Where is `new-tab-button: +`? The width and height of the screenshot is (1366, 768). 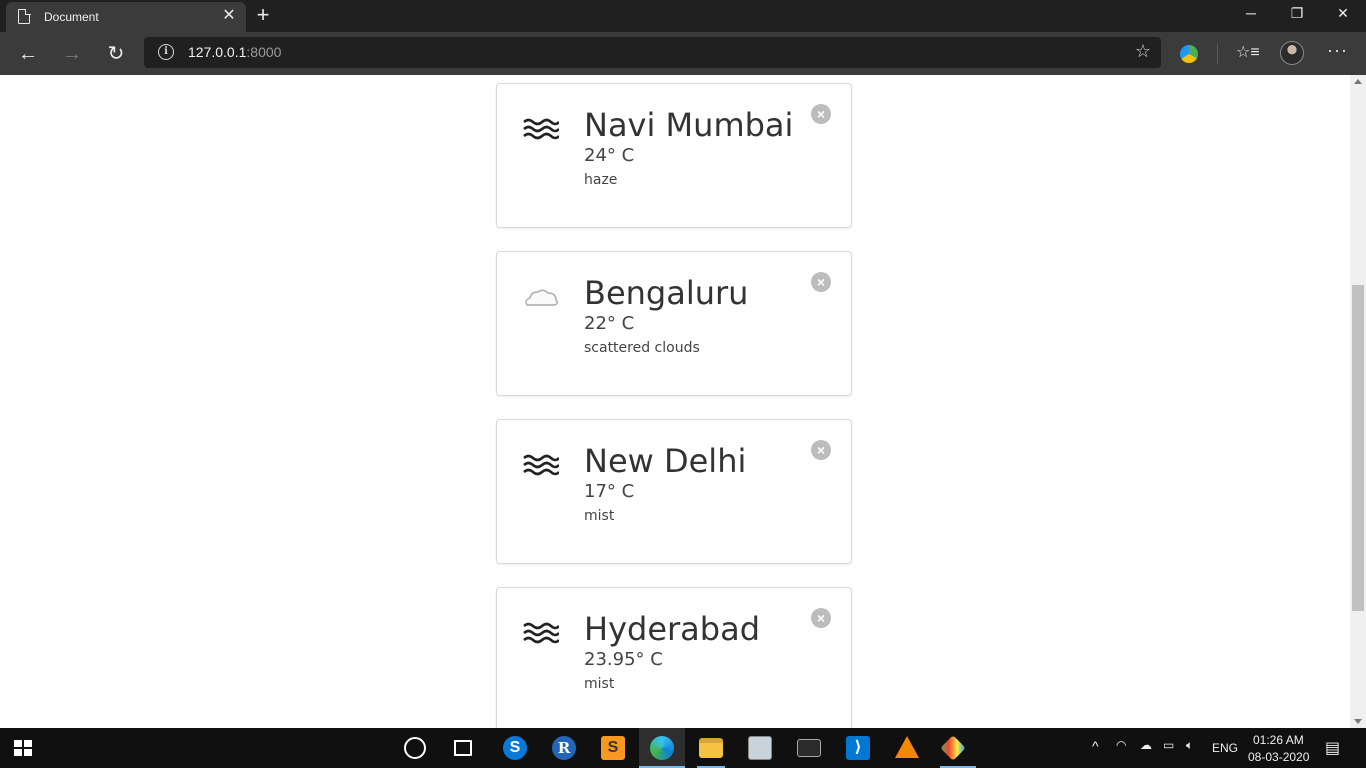 new-tab-button: + is located at coordinates (263, 15).